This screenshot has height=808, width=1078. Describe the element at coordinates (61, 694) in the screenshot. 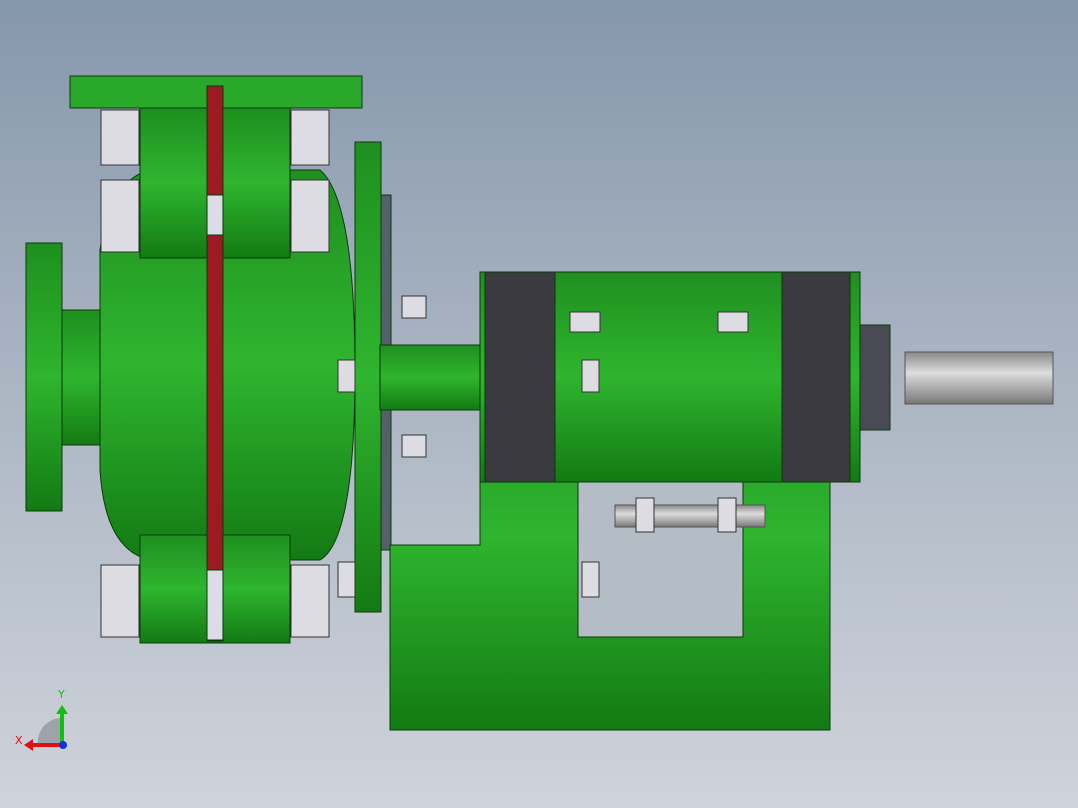

I see `y-axis-label: Y` at that location.